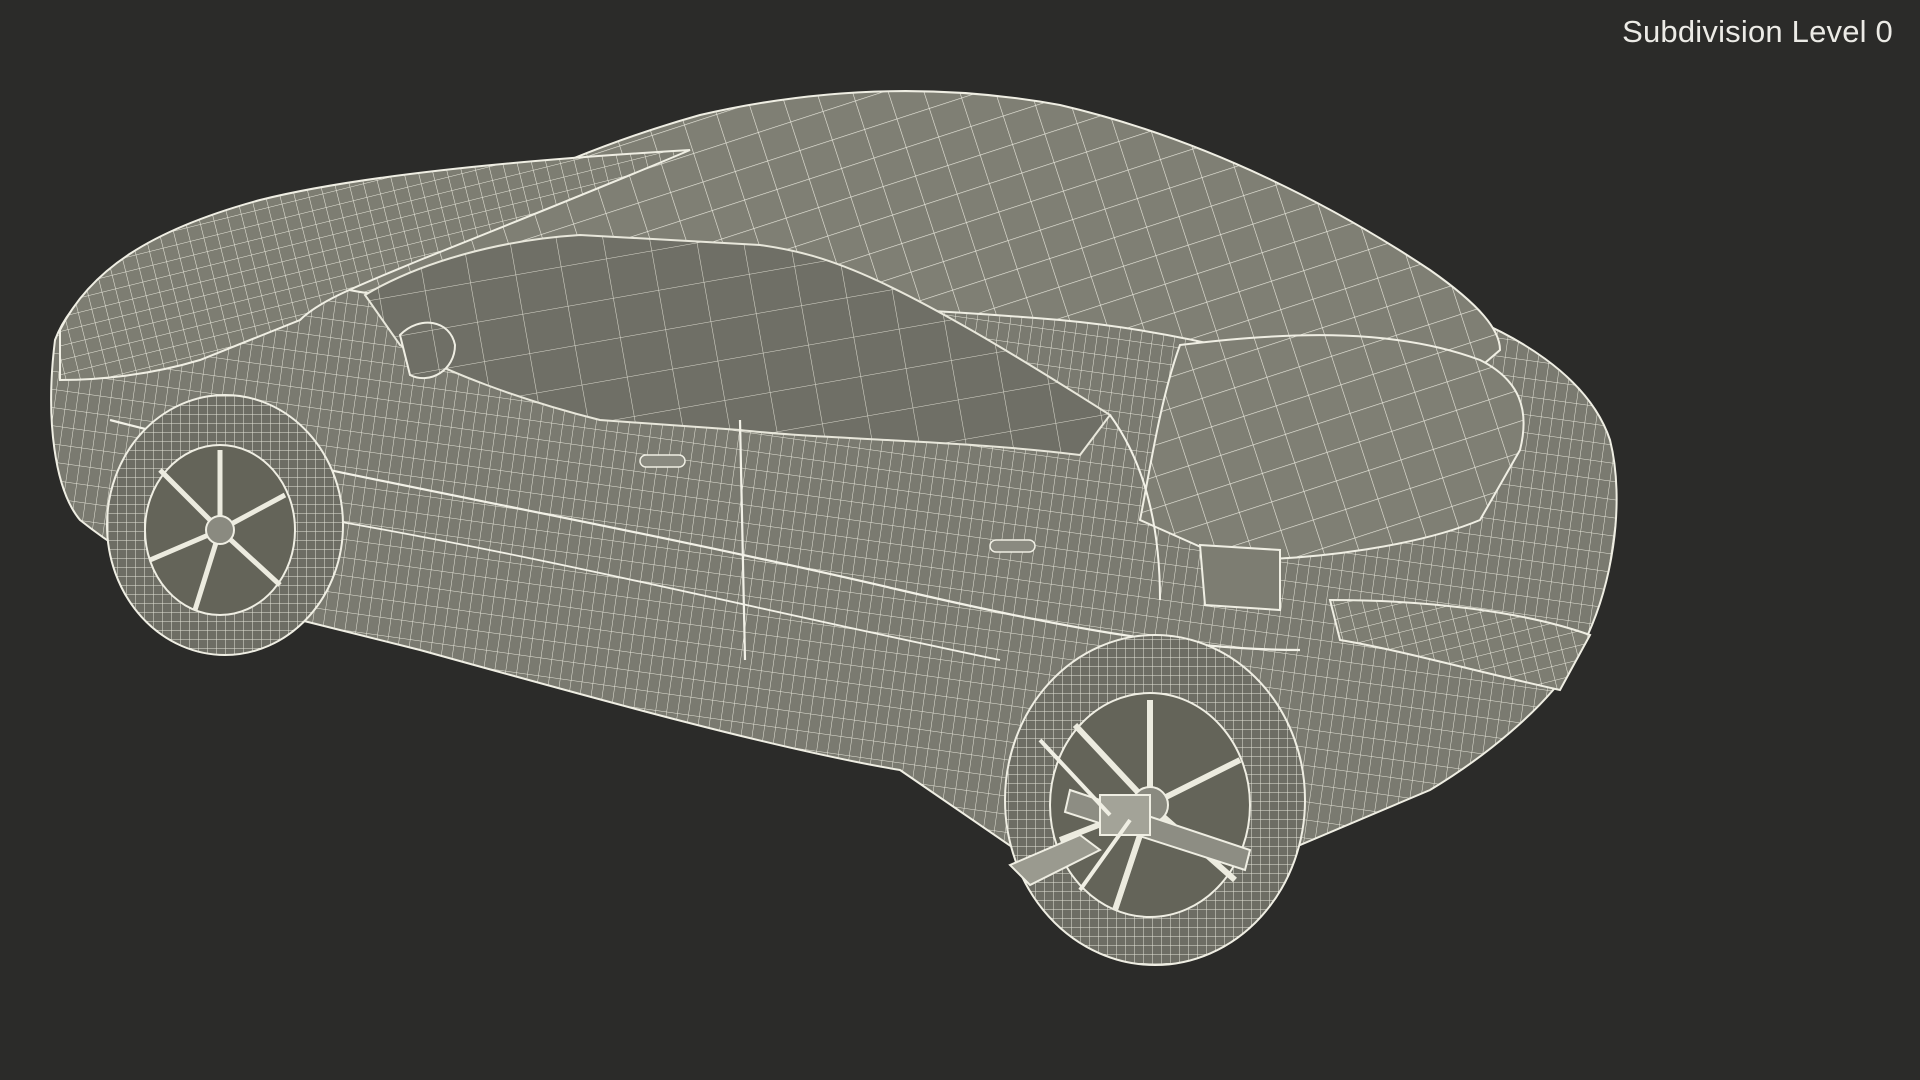  What do you see at coordinates (1757, 31) in the screenshot?
I see `subdivision-level-label: Subdivision Level 0` at bounding box center [1757, 31].